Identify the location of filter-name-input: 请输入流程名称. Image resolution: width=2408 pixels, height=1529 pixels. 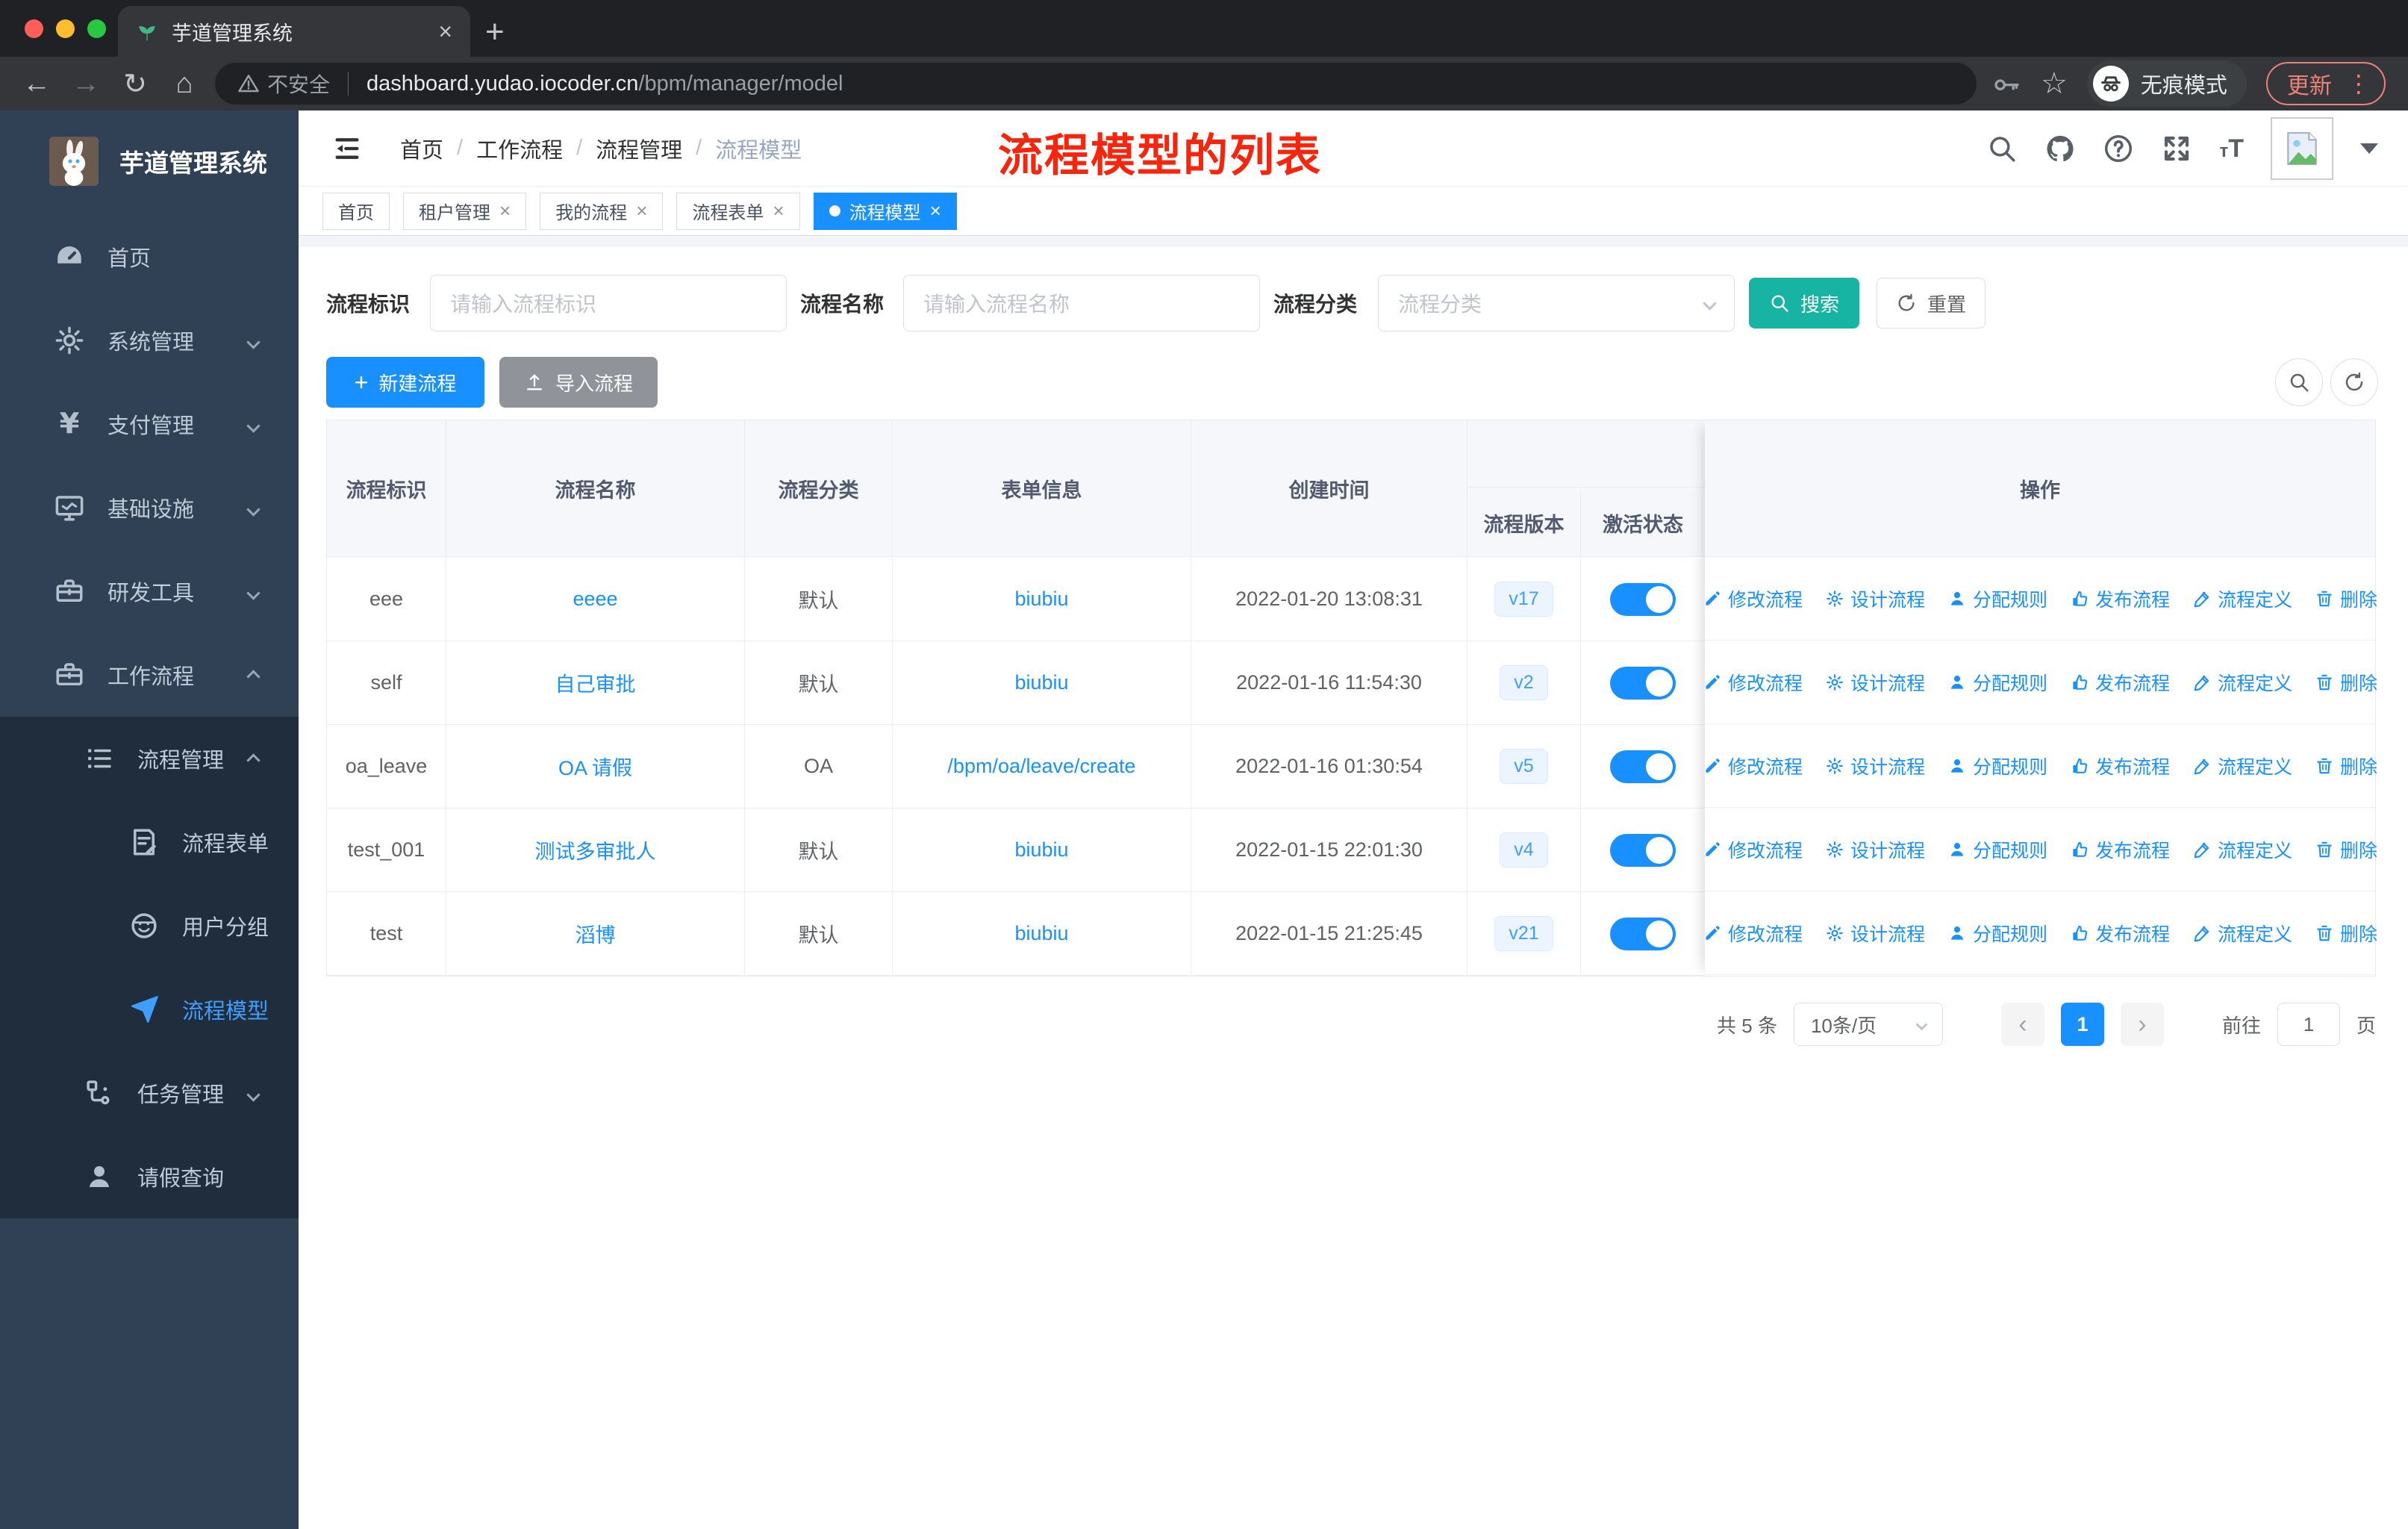
(1081, 303).